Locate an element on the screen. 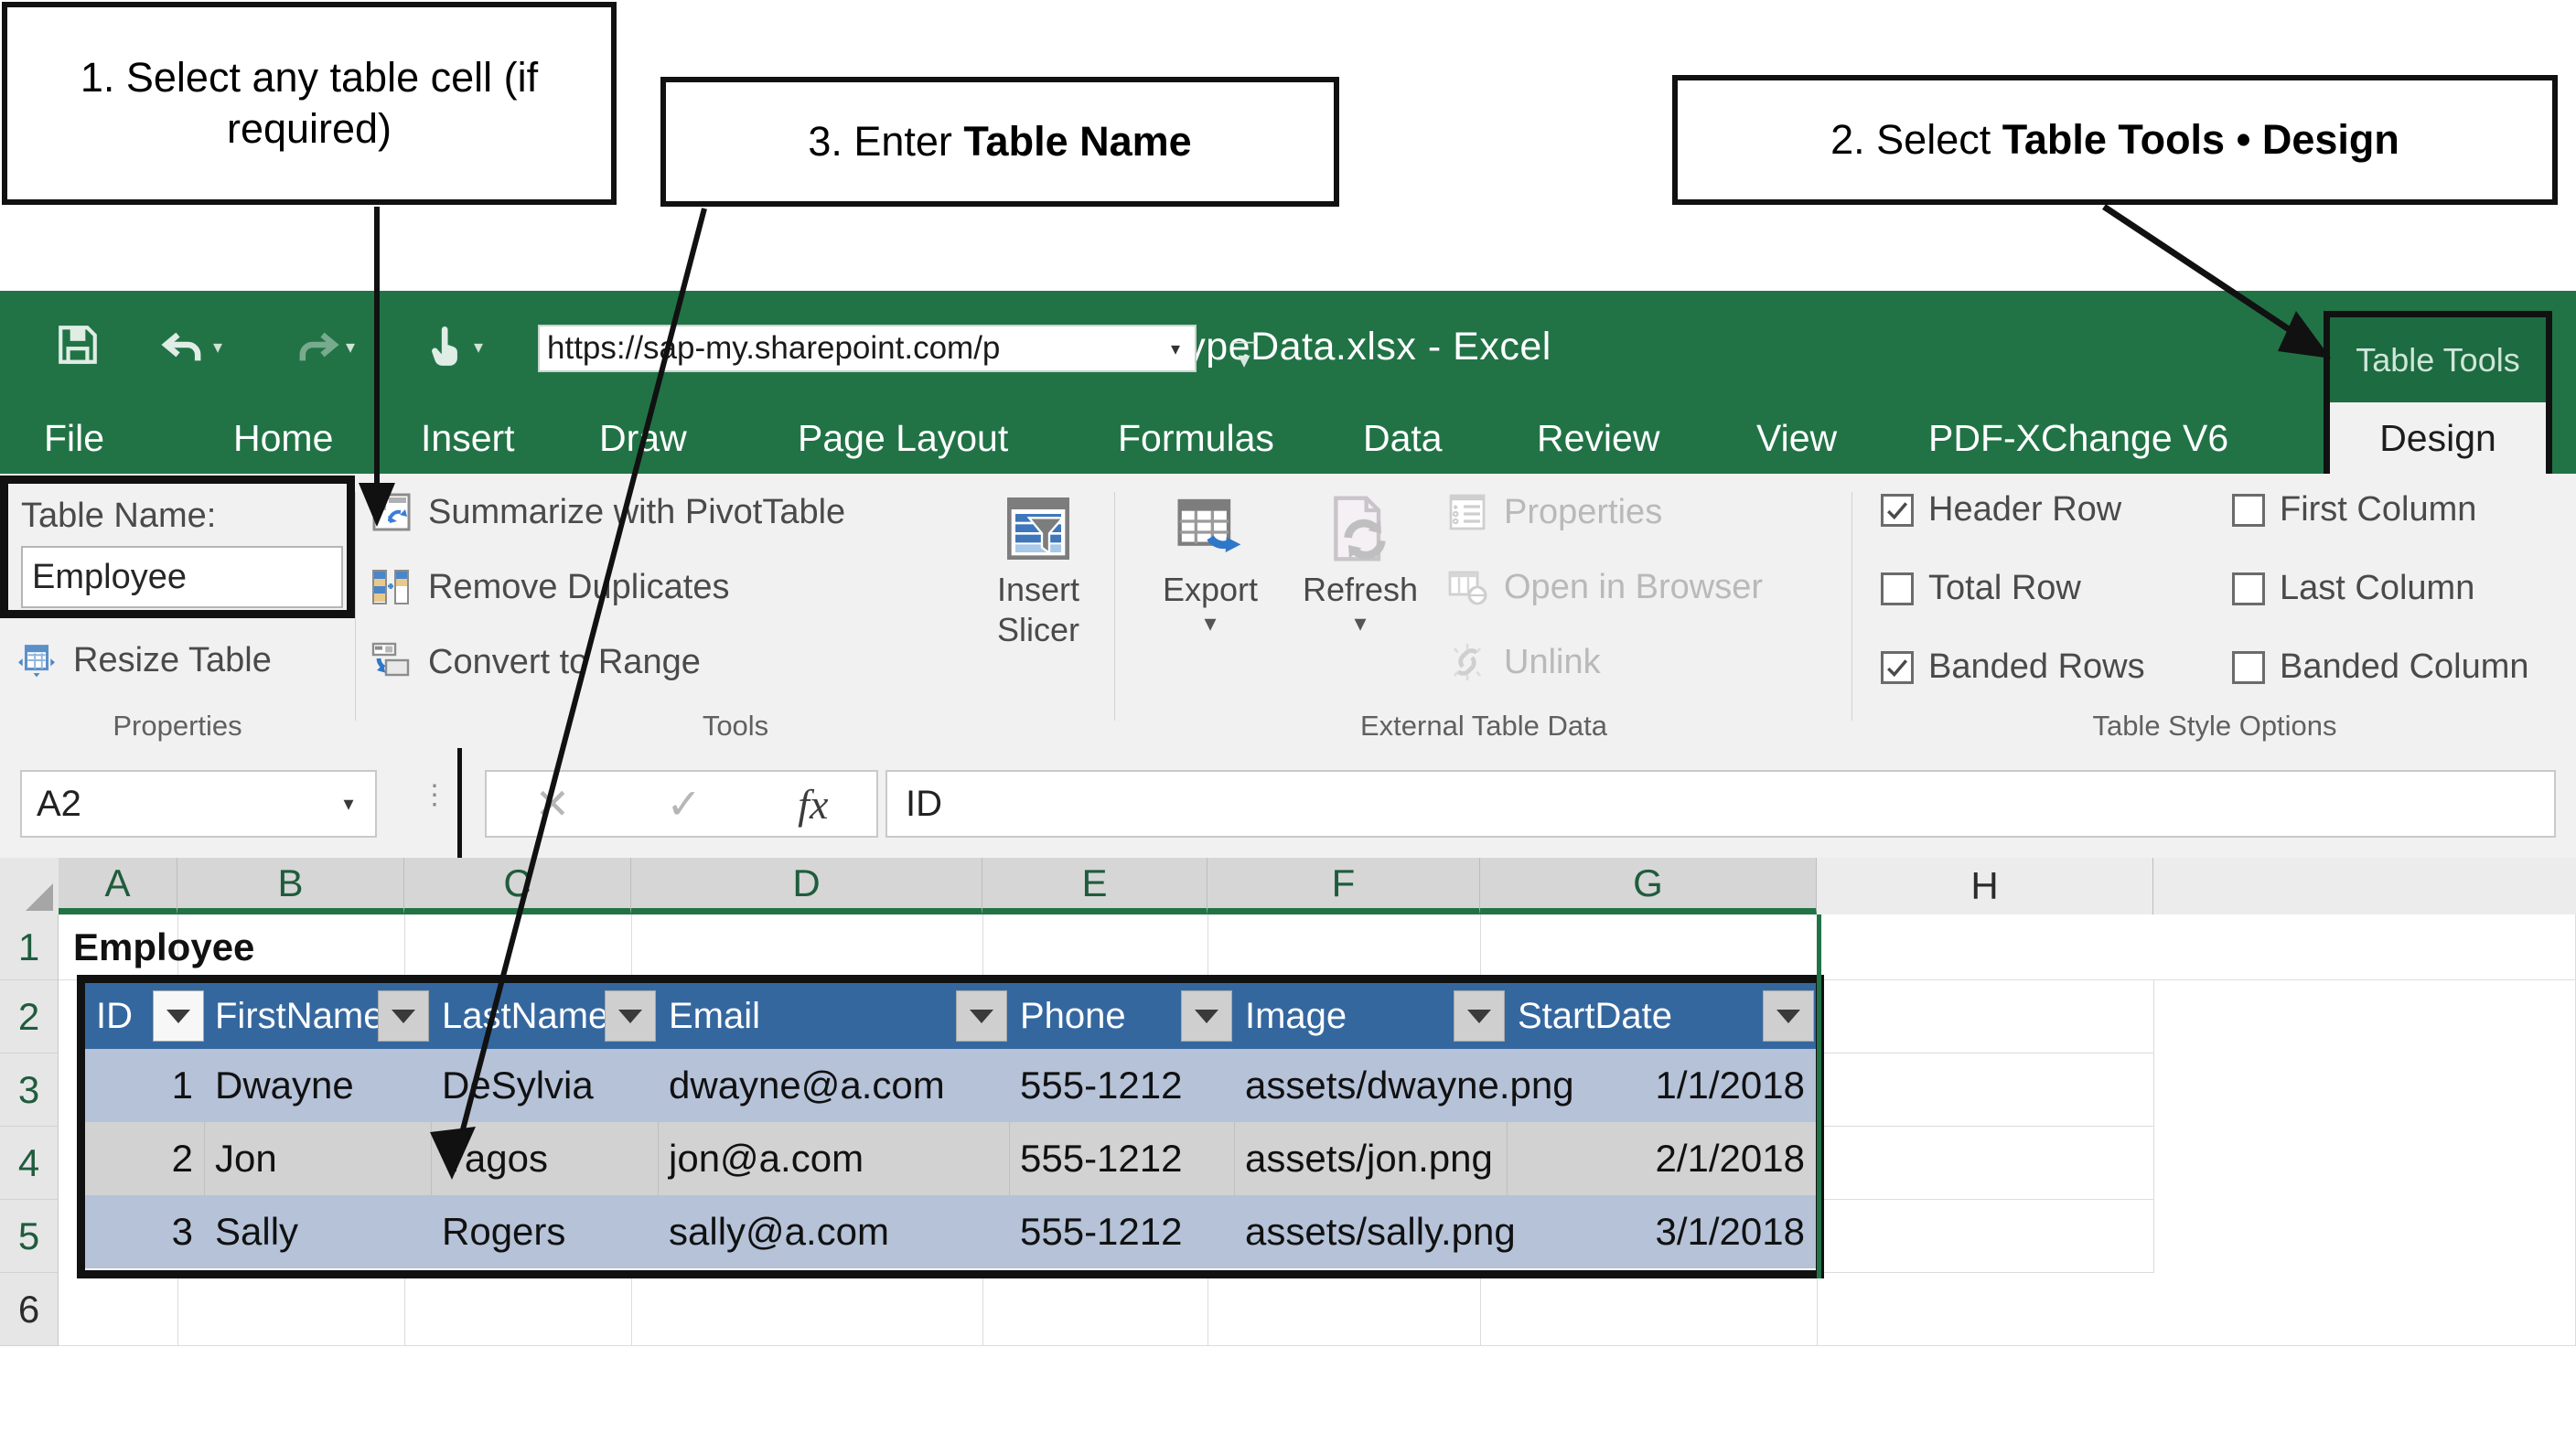  tab-formulas: Formulas is located at coordinates (1196, 438).